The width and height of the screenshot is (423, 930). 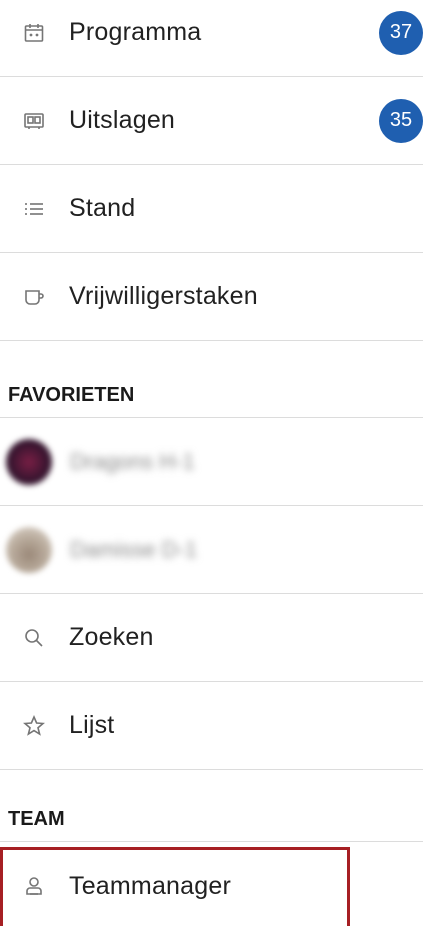 I want to click on favorite-team-label: Dragons H-1, so click(x=132, y=461).